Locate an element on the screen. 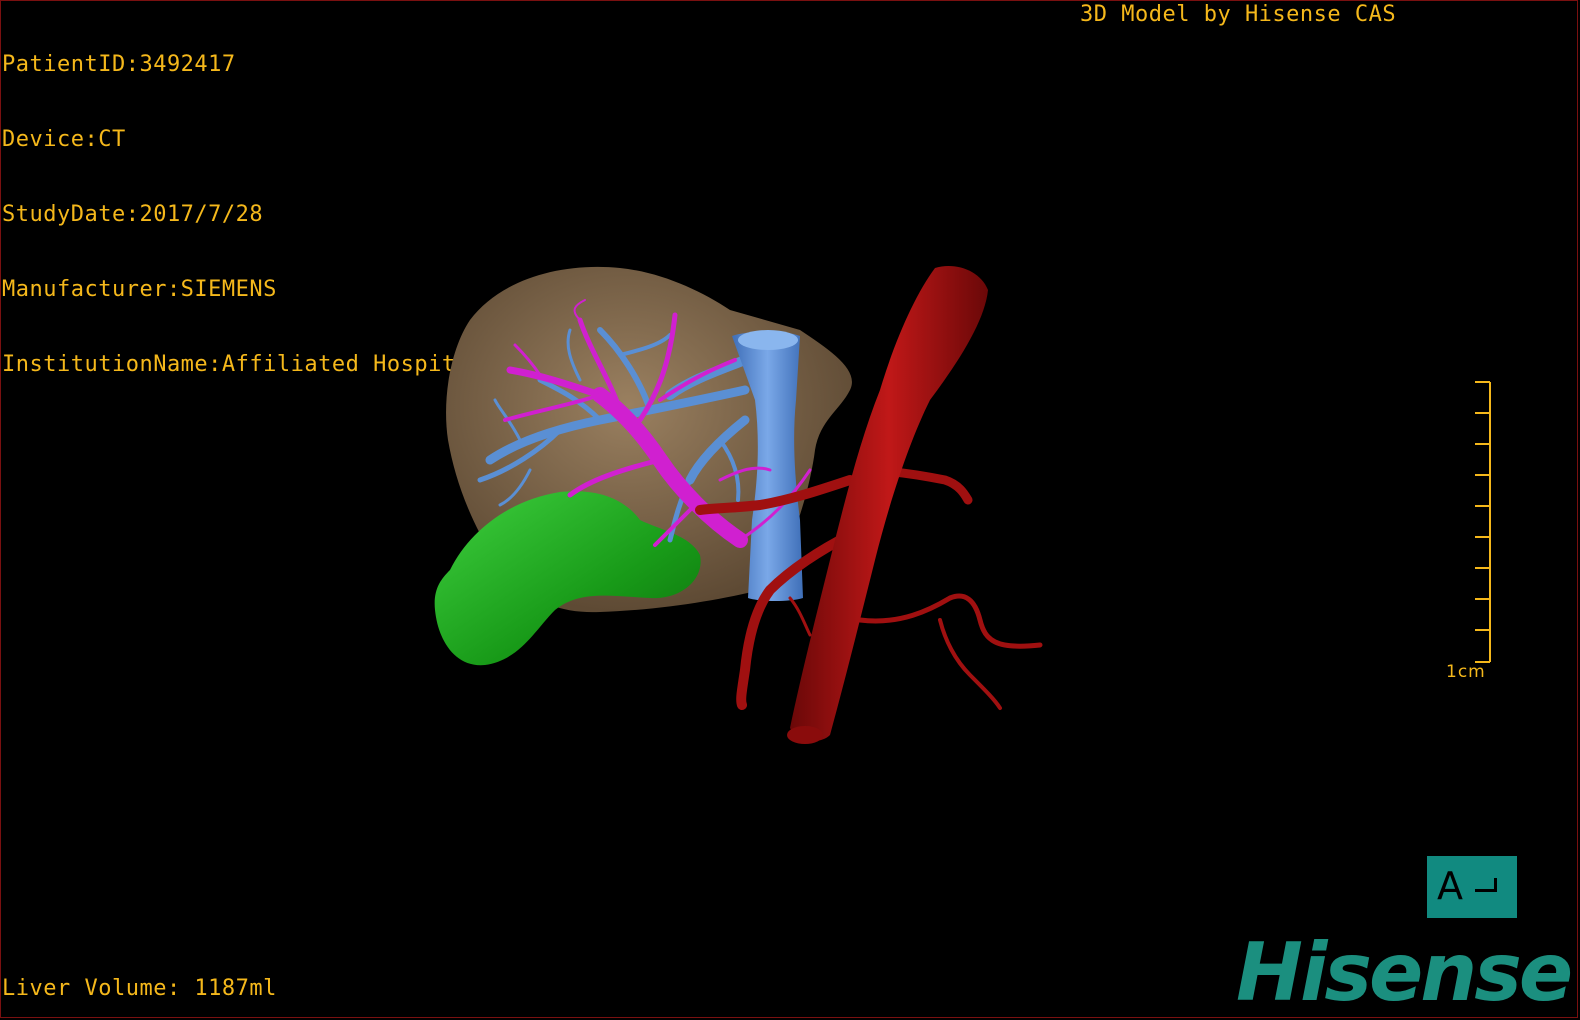  ivc-opening is located at coordinates (768, 340).